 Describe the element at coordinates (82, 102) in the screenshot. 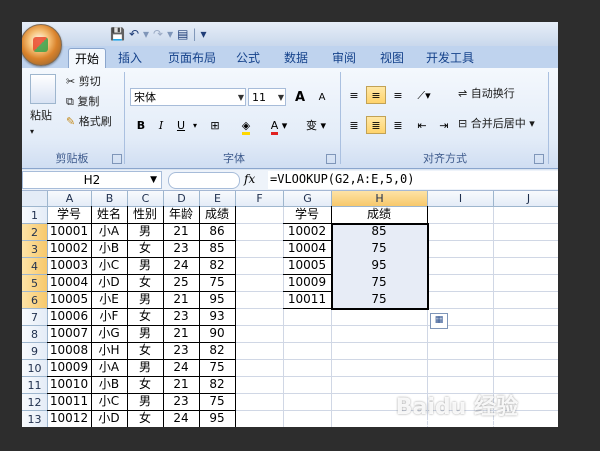

I see `copy-button: ⧉ 复制` at that location.